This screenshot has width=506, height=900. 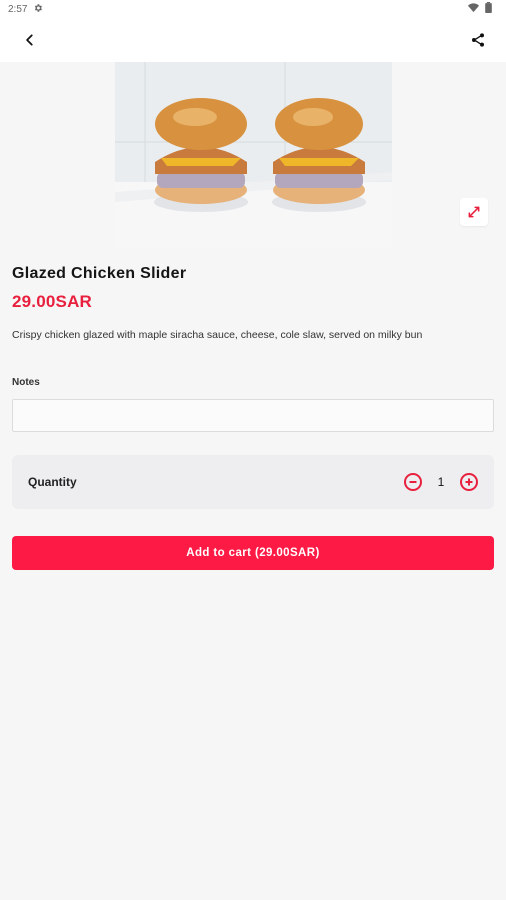 I want to click on quantity-value: 1, so click(x=441, y=481).